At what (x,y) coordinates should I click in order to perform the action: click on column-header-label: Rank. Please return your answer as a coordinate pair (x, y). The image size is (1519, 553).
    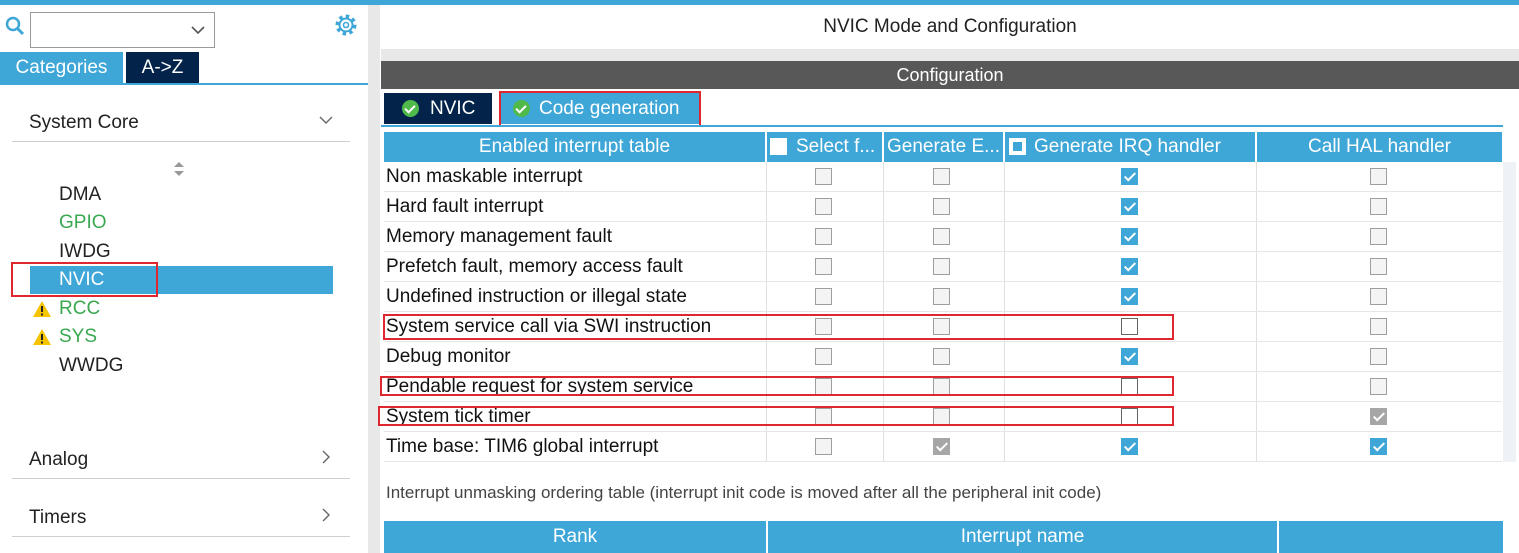
    Looking at the image, I should click on (575, 536).